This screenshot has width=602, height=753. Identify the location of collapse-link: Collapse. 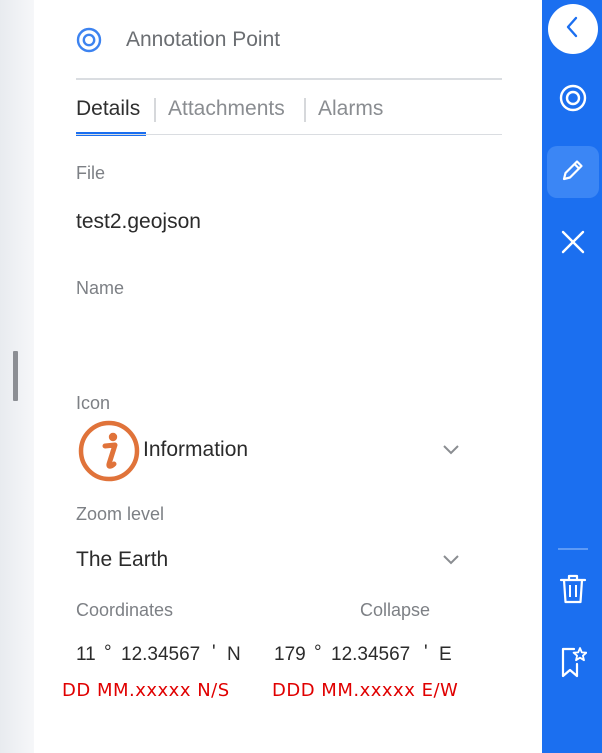
(395, 610).